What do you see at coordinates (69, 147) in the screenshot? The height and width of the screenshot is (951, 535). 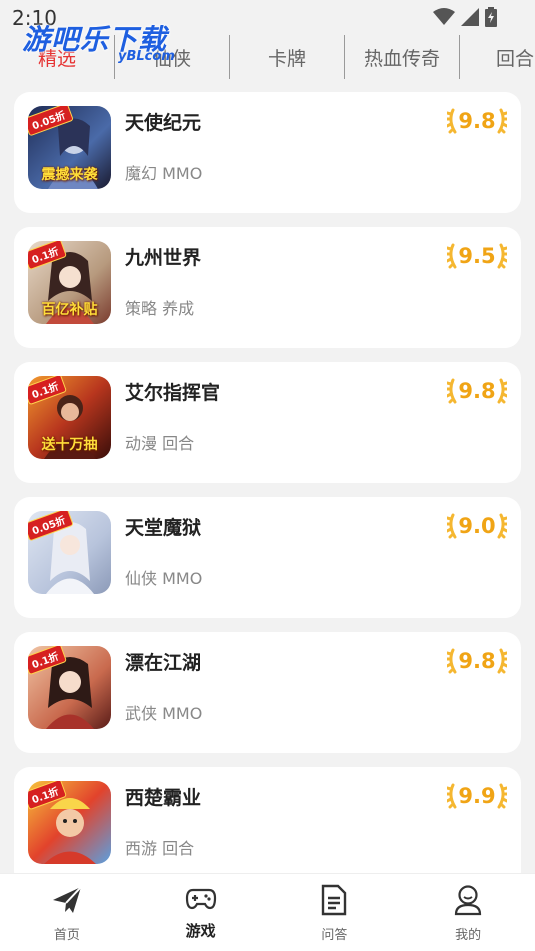 I see `game-thumbnail: 0.05折 震撼来袭` at bounding box center [69, 147].